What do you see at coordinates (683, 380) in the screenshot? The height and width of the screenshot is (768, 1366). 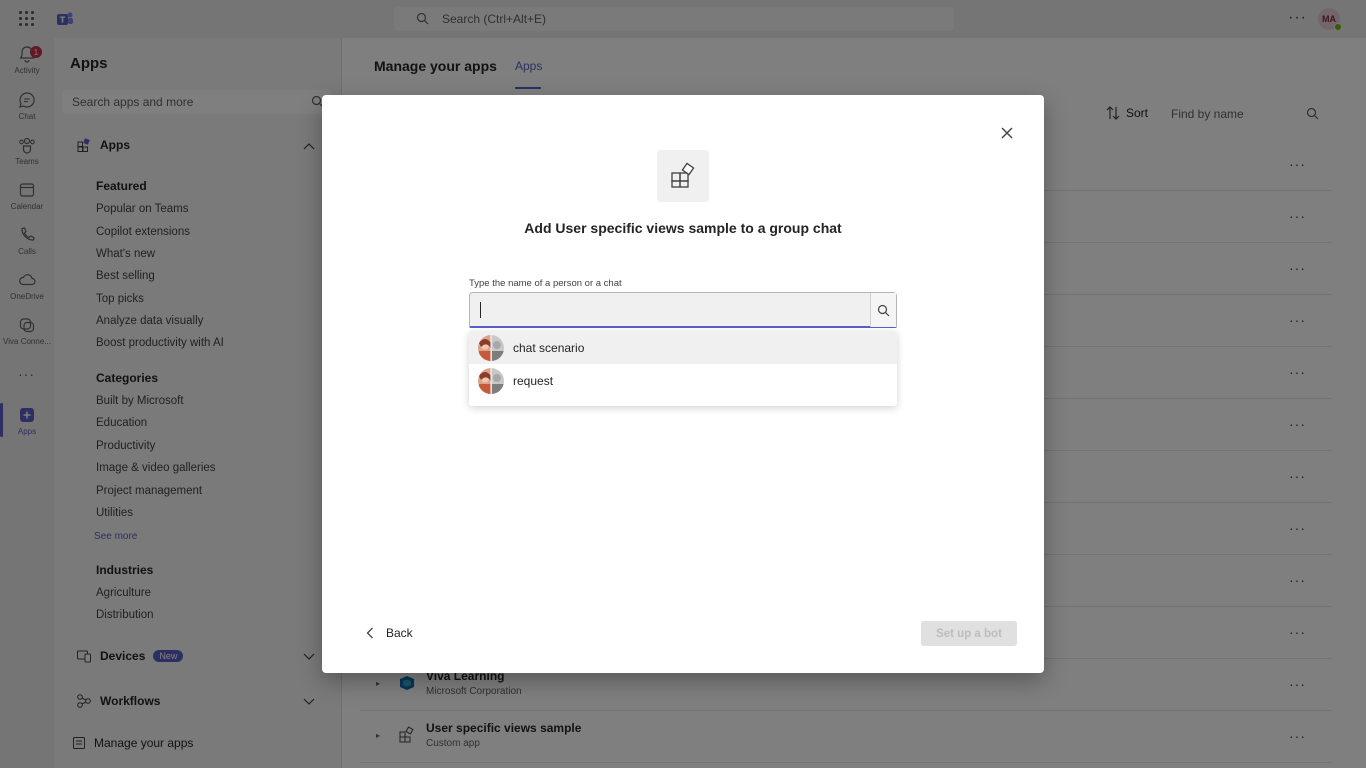 I see `suggestion-item: request` at bounding box center [683, 380].